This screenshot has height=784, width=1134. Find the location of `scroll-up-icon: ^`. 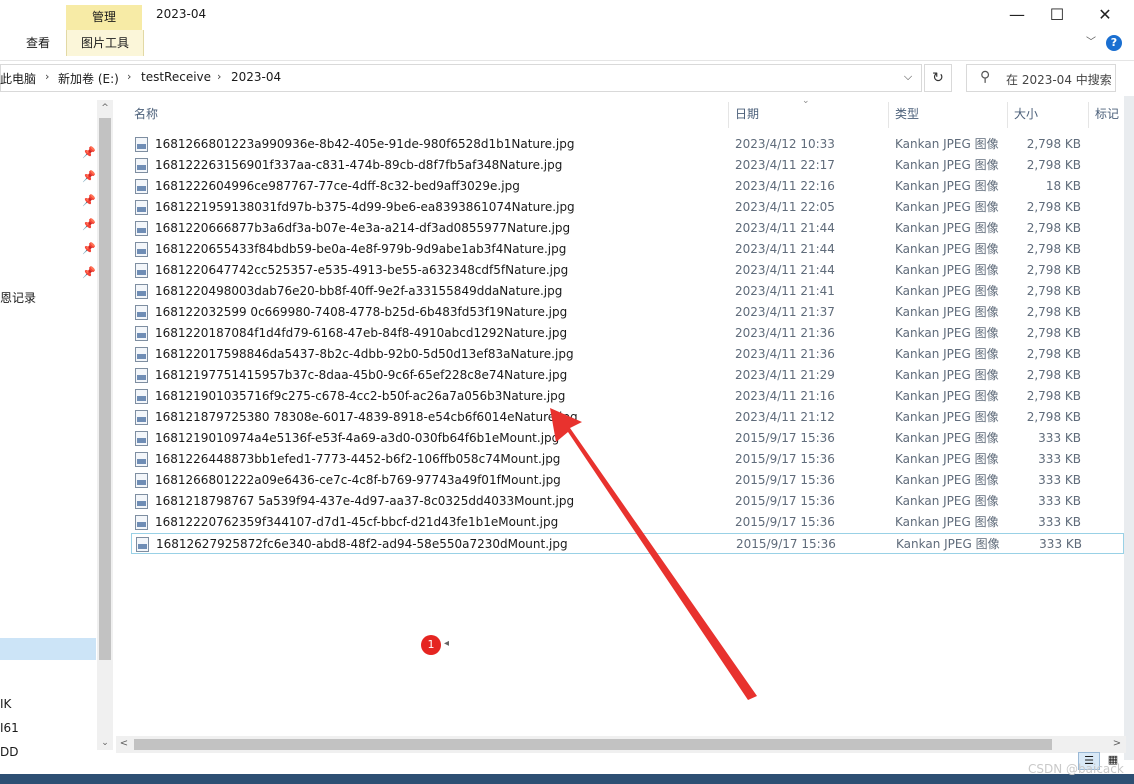

scroll-up-icon: ^ is located at coordinates (105, 108).